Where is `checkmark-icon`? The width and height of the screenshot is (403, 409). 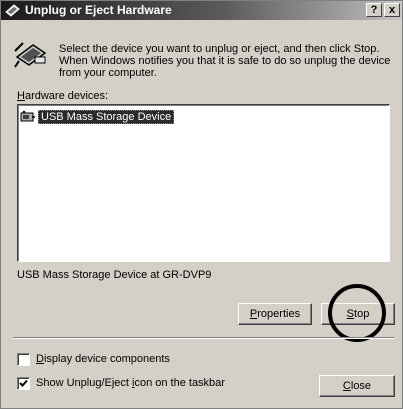 checkmark-icon is located at coordinates (23, 383).